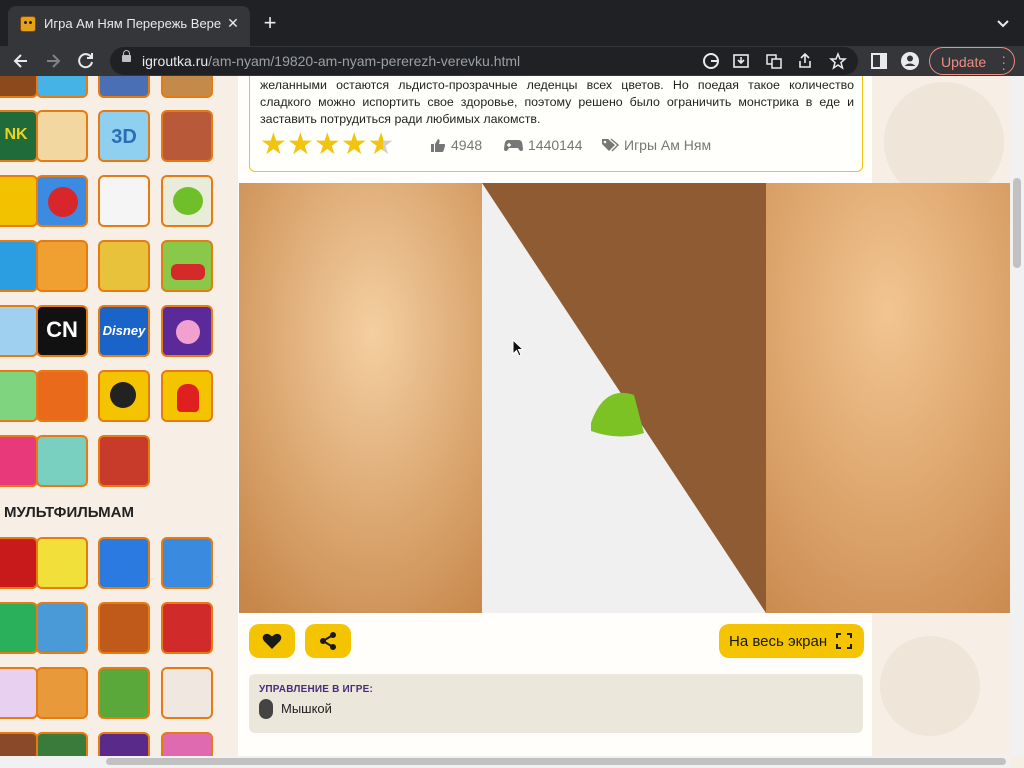  I want to click on horizontal-scrollbar, so click(505, 762).